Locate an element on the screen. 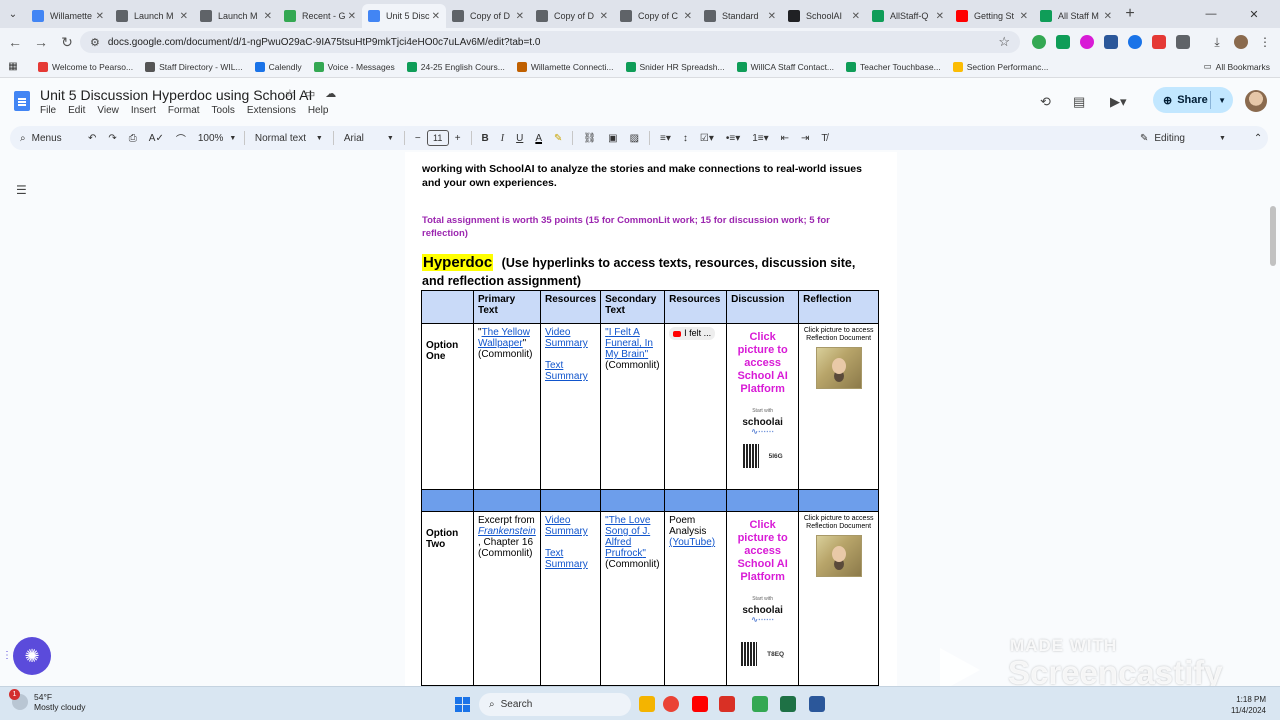 The image size is (1280, 720). share-button: ⊕ Share ▼ is located at coordinates (1193, 100).